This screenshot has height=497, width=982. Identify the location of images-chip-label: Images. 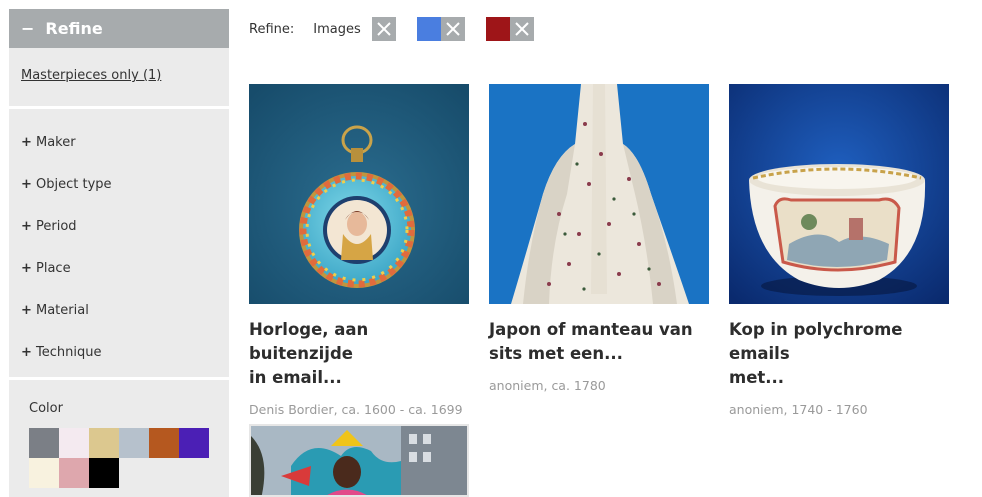
(337, 29).